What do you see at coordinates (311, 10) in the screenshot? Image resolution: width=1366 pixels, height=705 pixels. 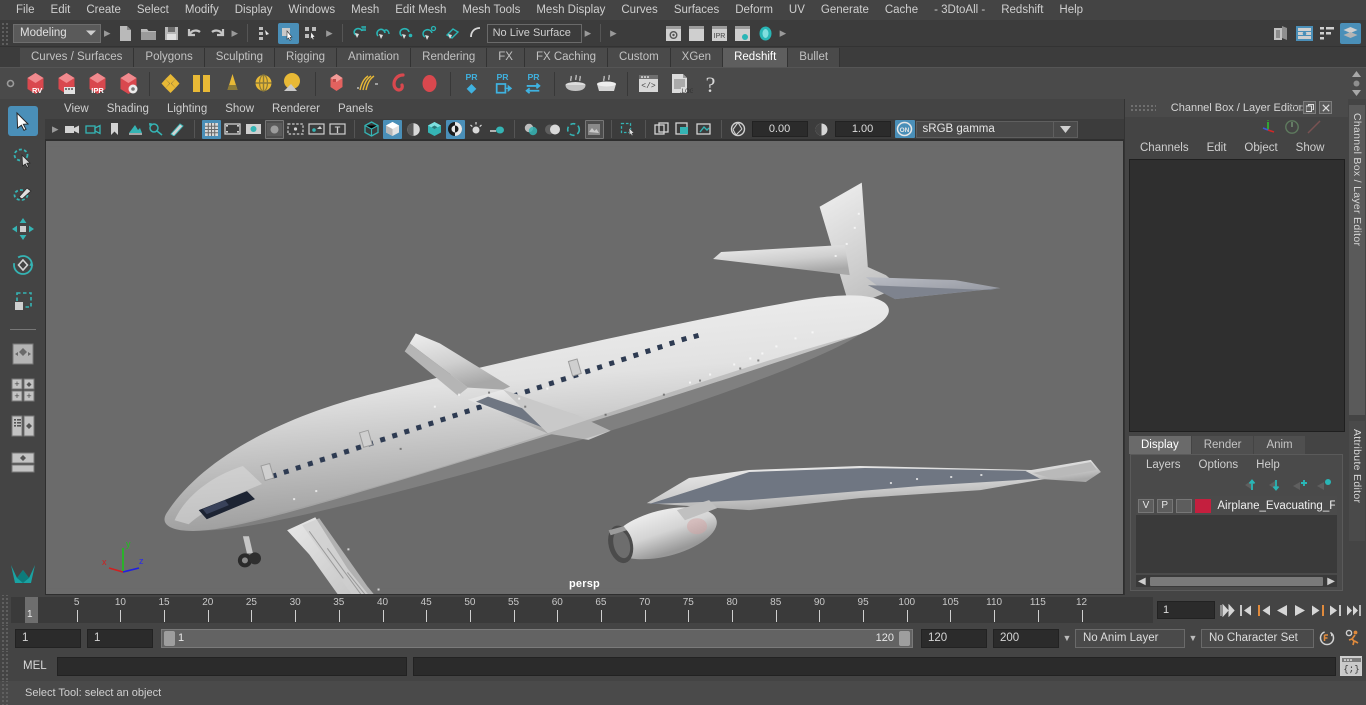 I see `menu-windows: Windows` at bounding box center [311, 10].